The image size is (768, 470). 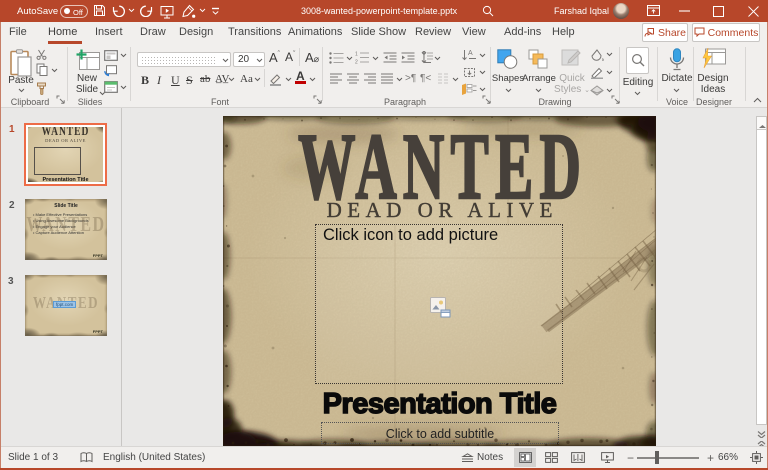 What do you see at coordinates (470, 53) in the screenshot?
I see `svg-text: A` at bounding box center [470, 53].